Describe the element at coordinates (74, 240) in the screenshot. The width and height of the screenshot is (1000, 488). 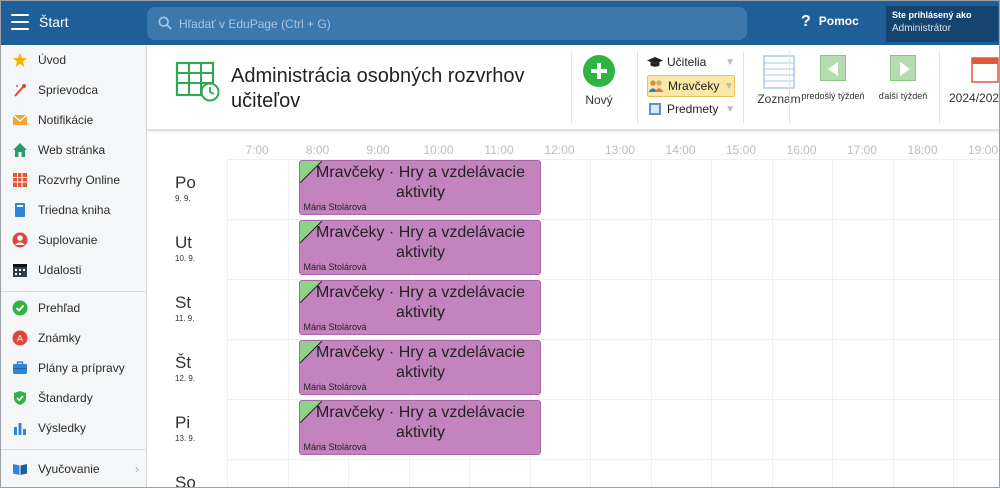
I see `sidebar-item-suplovanie: Suplovanie` at that location.